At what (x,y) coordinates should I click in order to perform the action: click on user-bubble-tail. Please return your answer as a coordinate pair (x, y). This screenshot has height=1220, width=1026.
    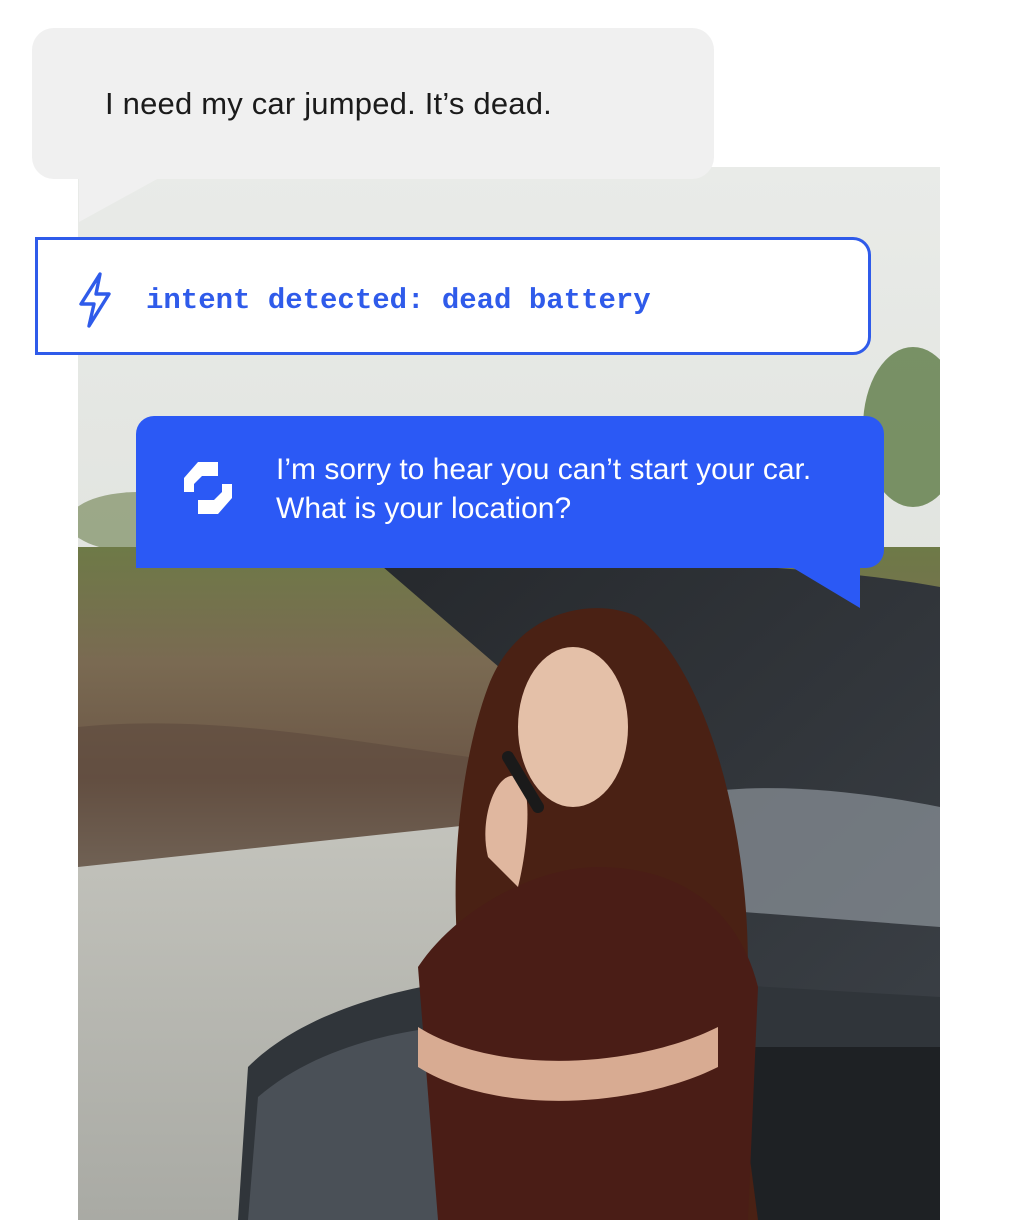
    Looking at the image, I should click on (119, 200).